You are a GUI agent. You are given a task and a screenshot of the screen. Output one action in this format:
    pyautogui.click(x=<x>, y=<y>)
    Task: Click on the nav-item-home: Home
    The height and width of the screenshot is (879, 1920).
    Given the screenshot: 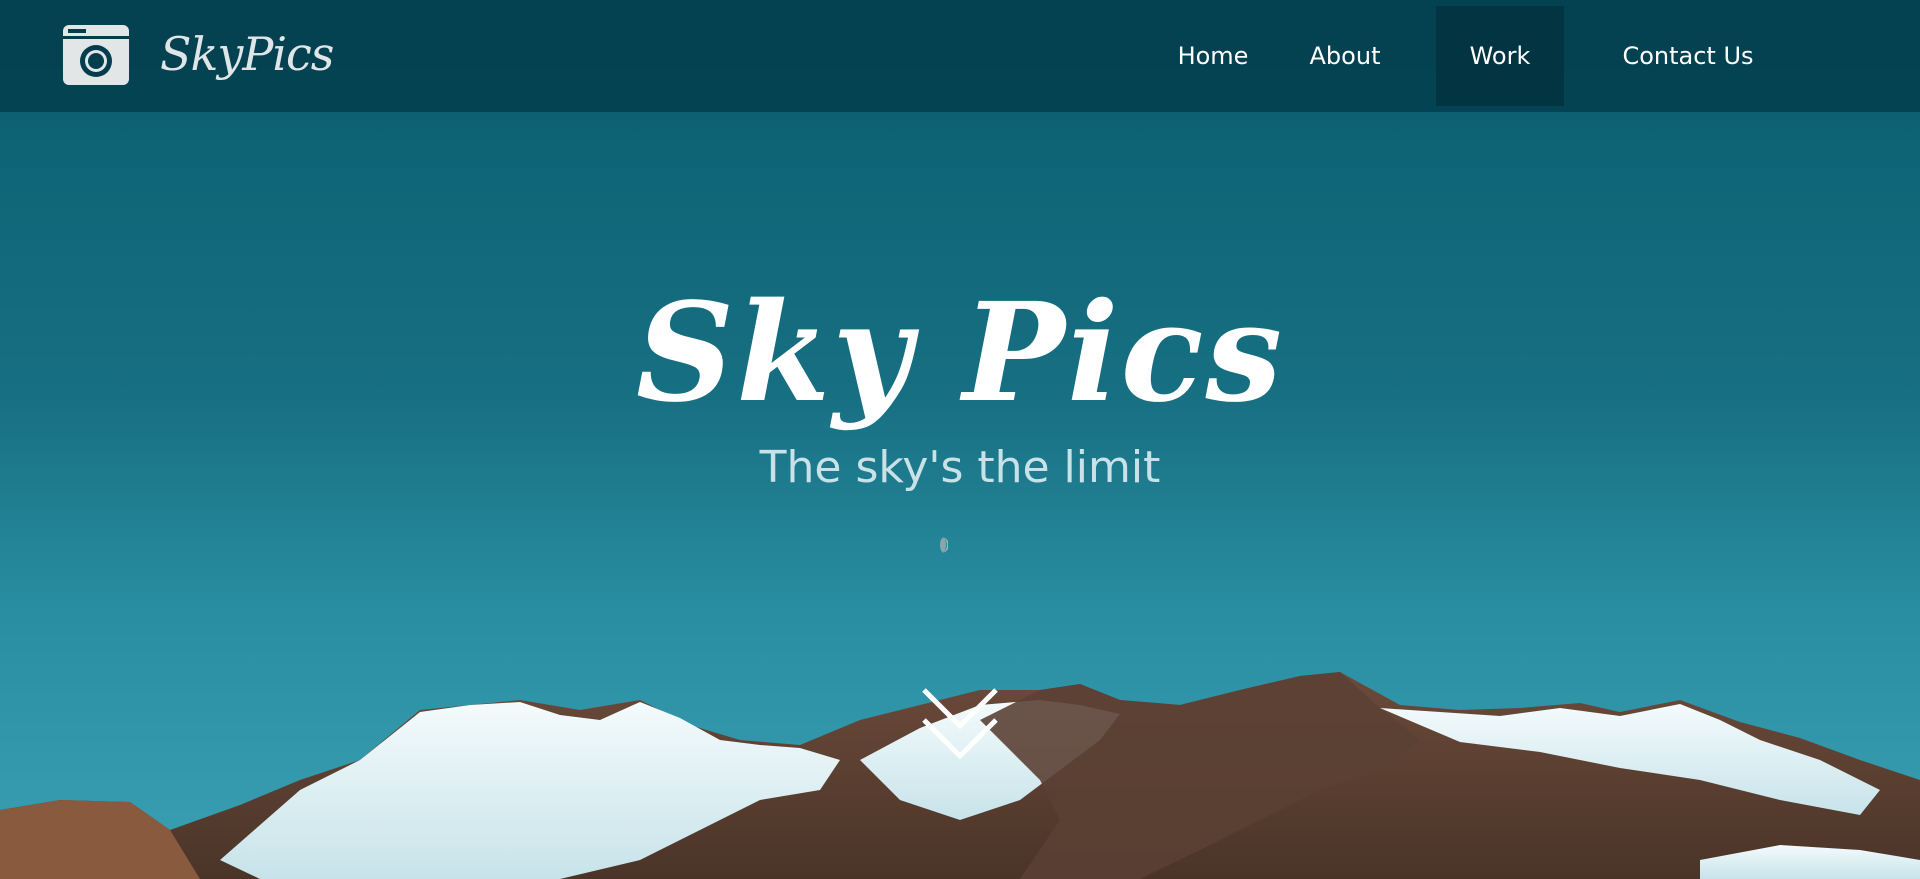 What is the action you would take?
    pyautogui.click(x=1213, y=56)
    